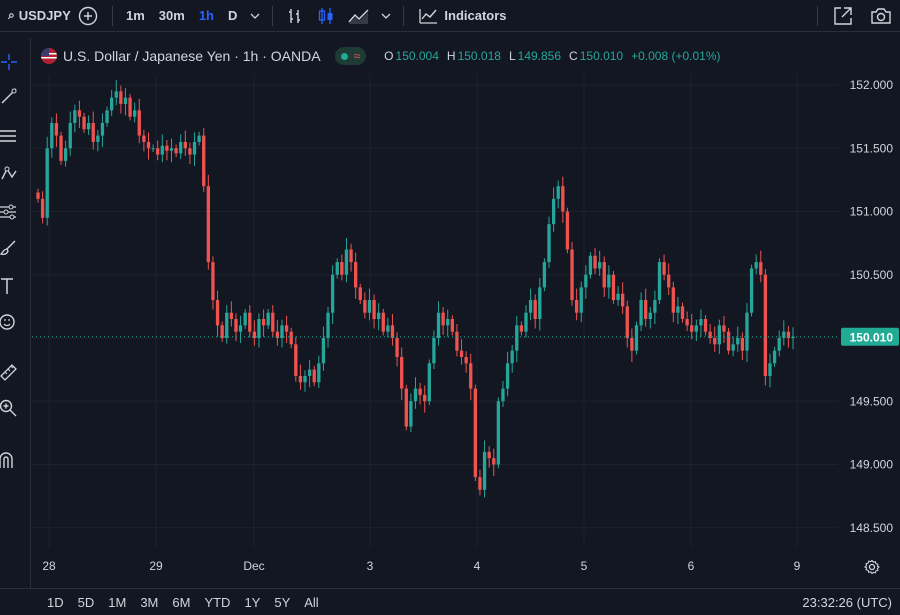 The width and height of the screenshot is (900, 615). I want to click on close-value: 150.010, so click(601, 56).